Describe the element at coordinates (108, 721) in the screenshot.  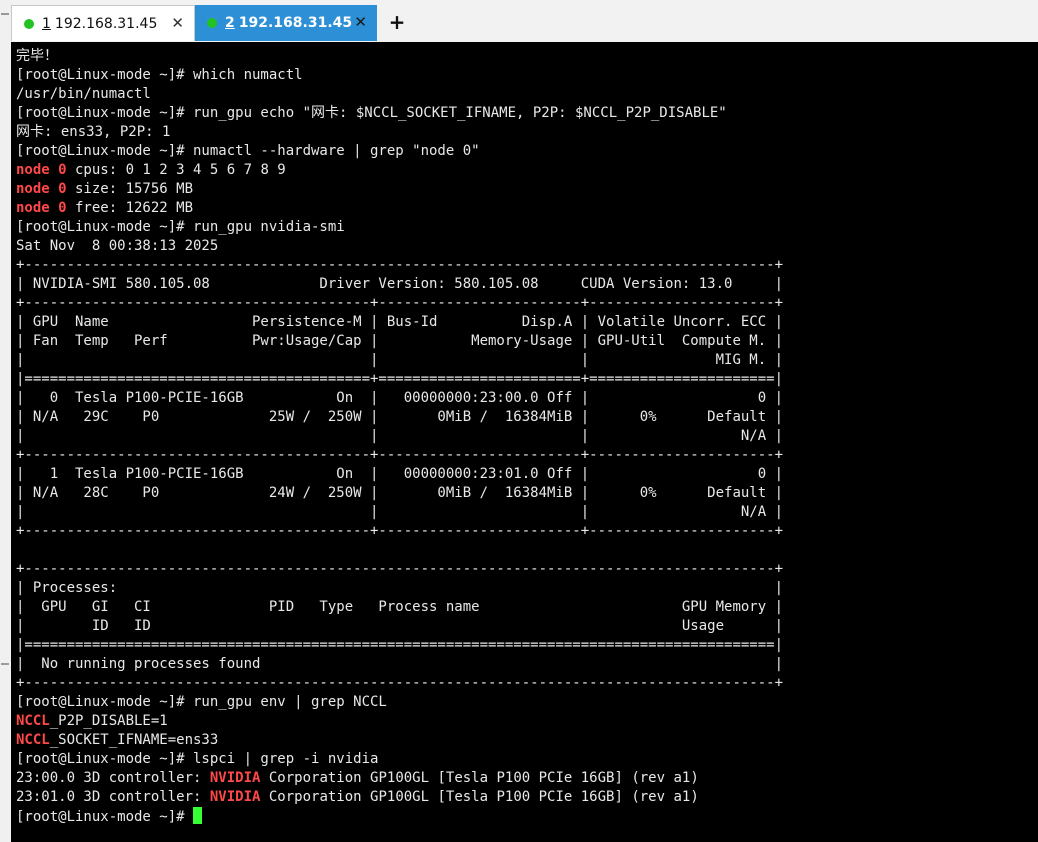
I see `terminal-text-segment: _P2P_DISABLE=1` at that location.